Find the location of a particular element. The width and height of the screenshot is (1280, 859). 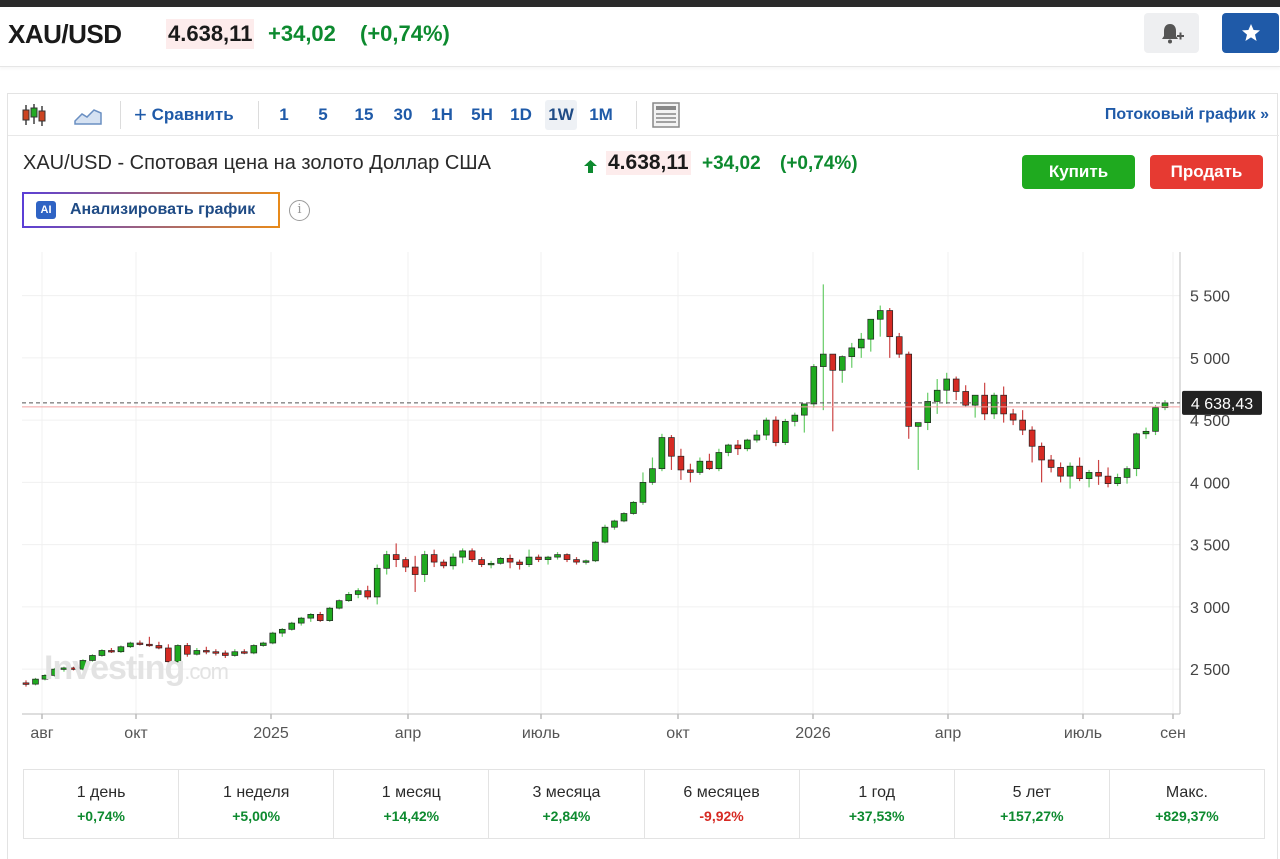

y-tick-label: 4 000 is located at coordinates (1210, 483).